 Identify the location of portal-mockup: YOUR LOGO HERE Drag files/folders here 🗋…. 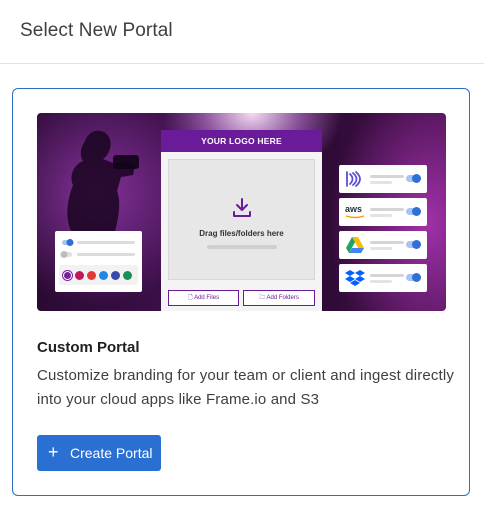
(241, 220).